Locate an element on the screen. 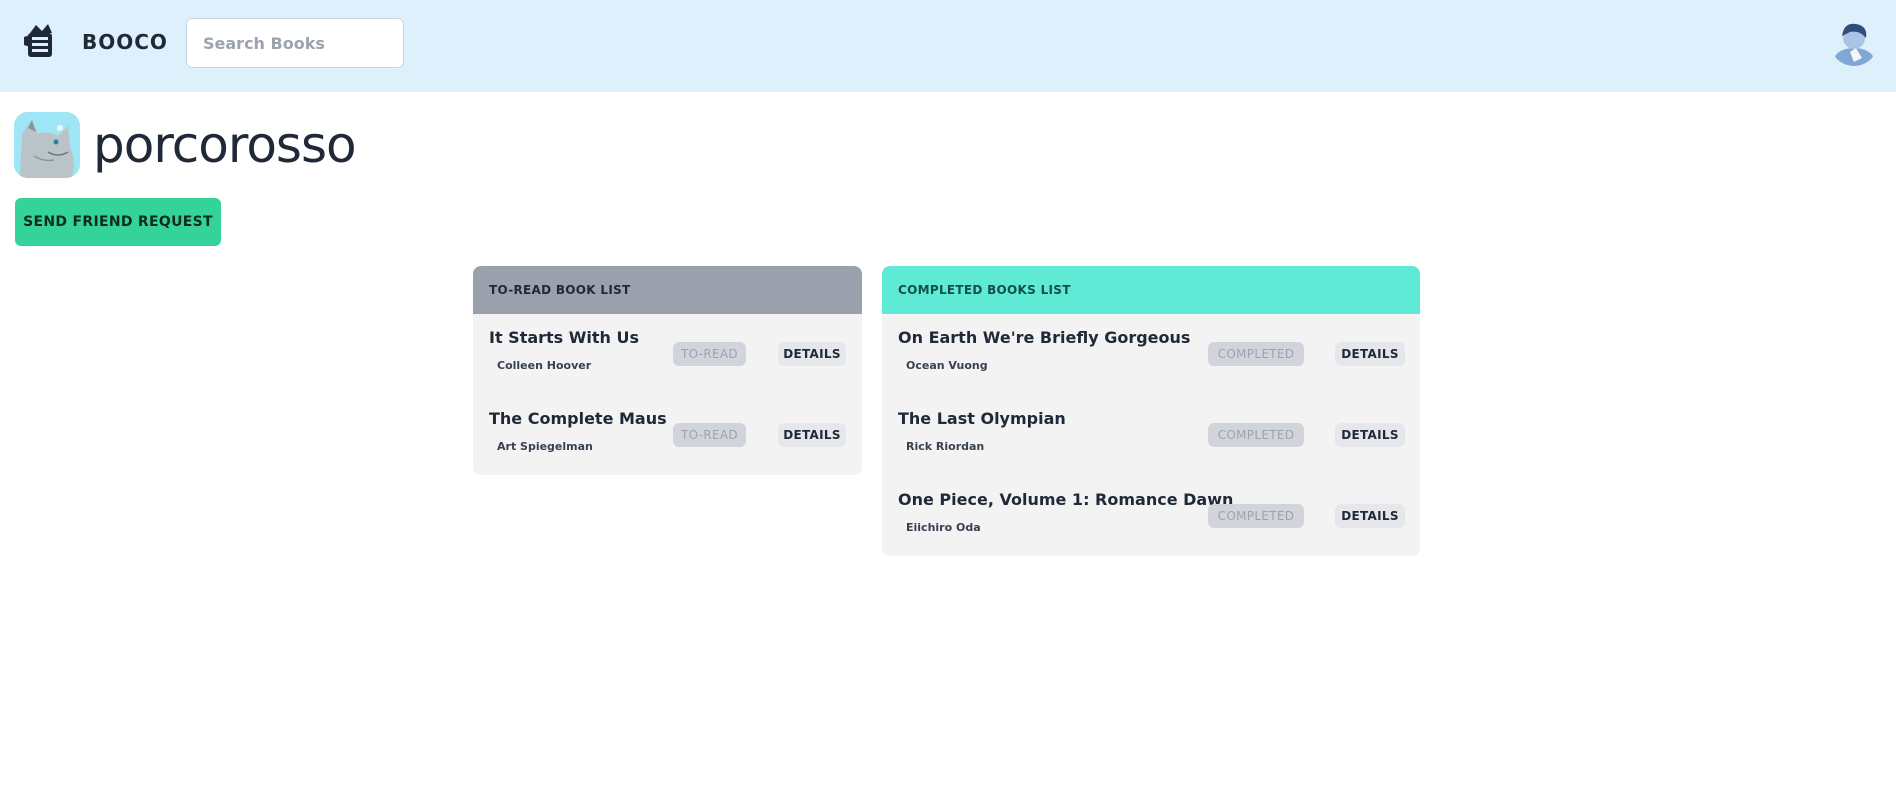 The height and width of the screenshot is (790, 1896). user-avatar-icon is located at coordinates (1854, 42).